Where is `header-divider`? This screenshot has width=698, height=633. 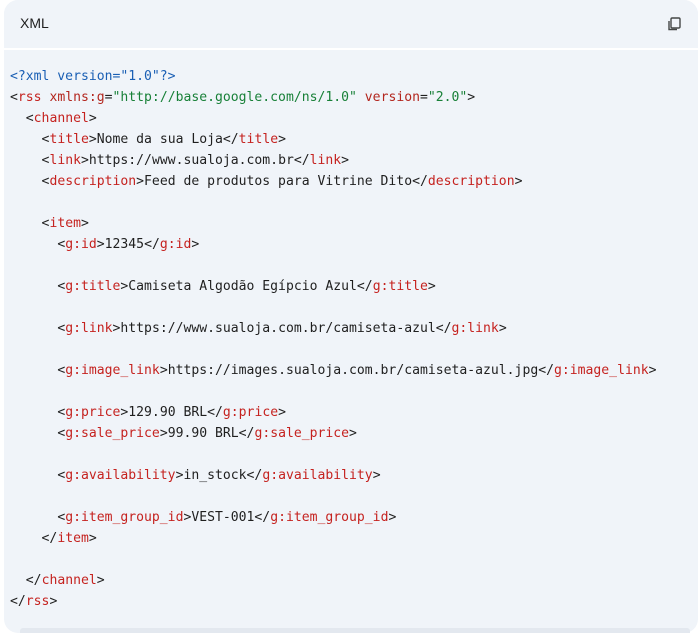
header-divider is located at coordinates (351, 49).